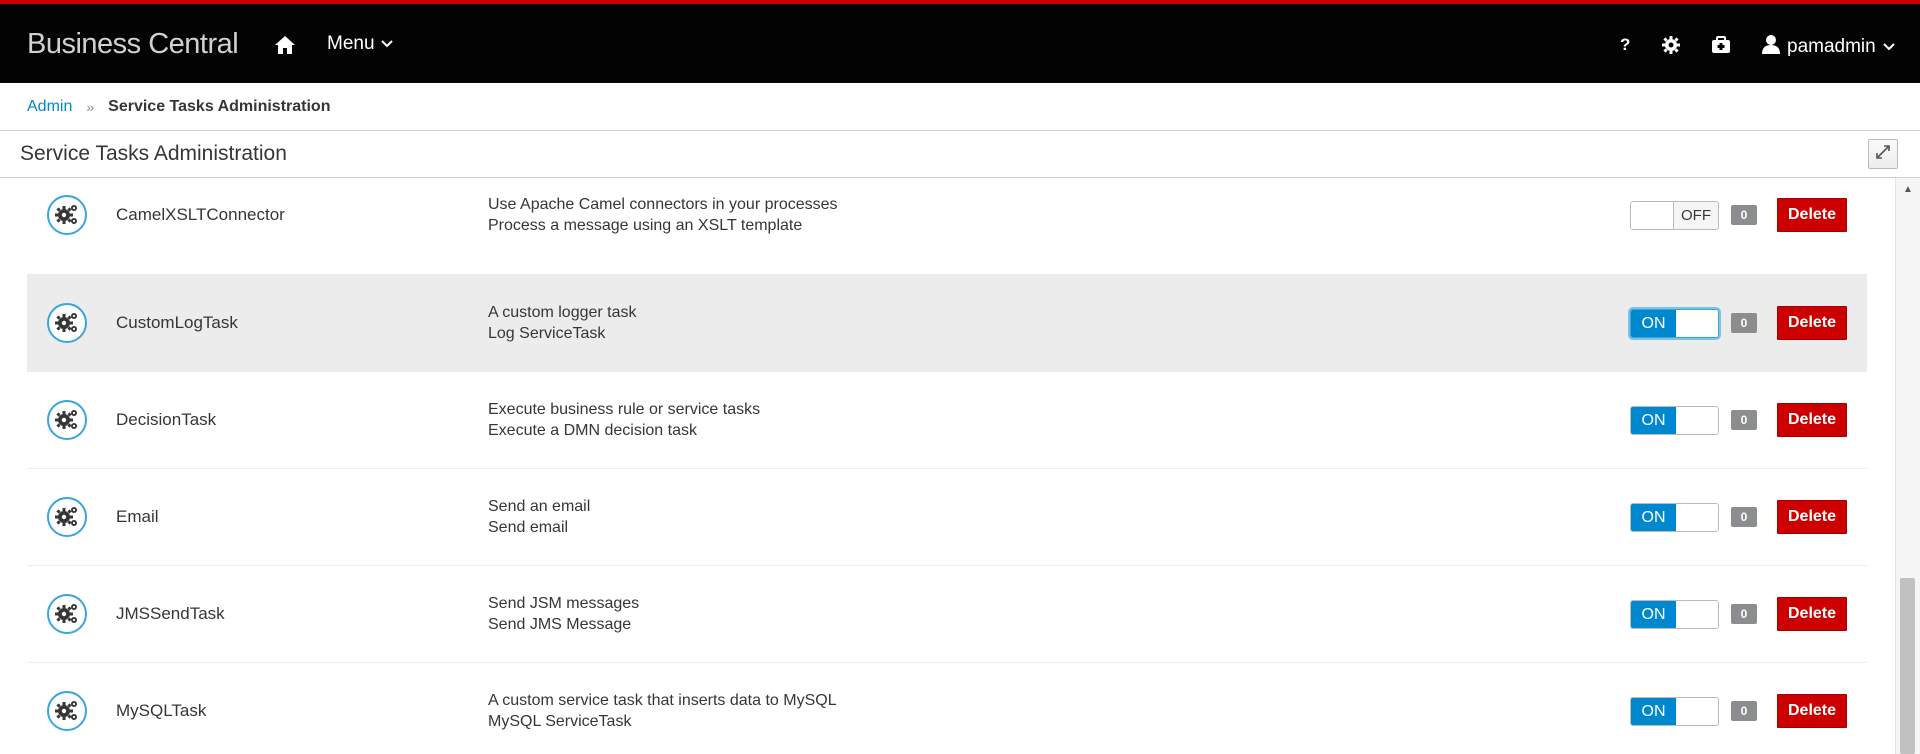 The image size is (1920, 754). I want to click on task-name: MySQLTask, so click(161, 710).